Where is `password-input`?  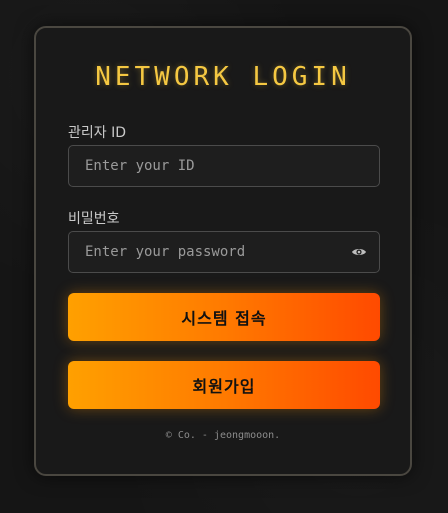 password-input is located at coordinates (224, 252).